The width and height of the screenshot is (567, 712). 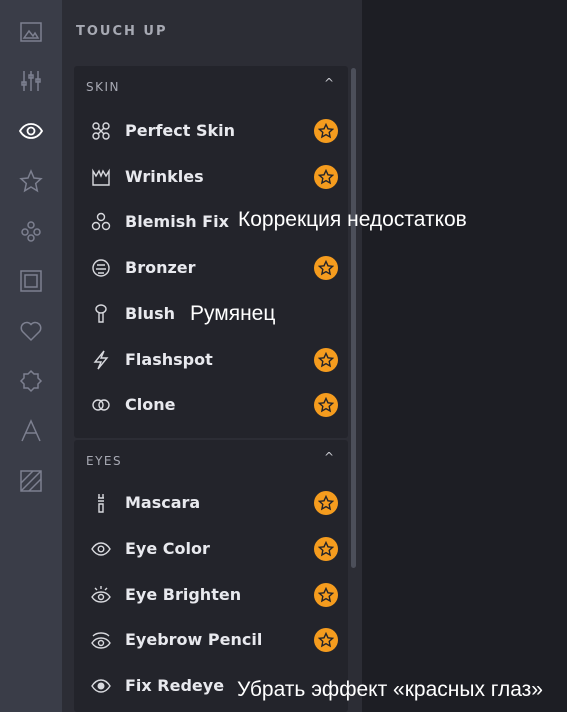 What do you see at coordinates (31, 356) in the screenshot?
I see `tool-rail` at bounding box center [31, 356].